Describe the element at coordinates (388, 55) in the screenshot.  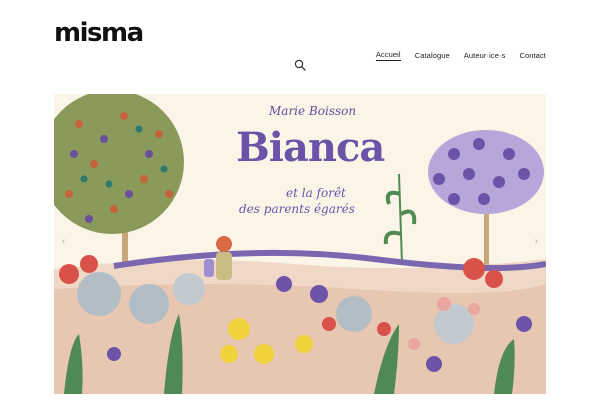
I see `nav-item-accueil: Accueil` at that location.